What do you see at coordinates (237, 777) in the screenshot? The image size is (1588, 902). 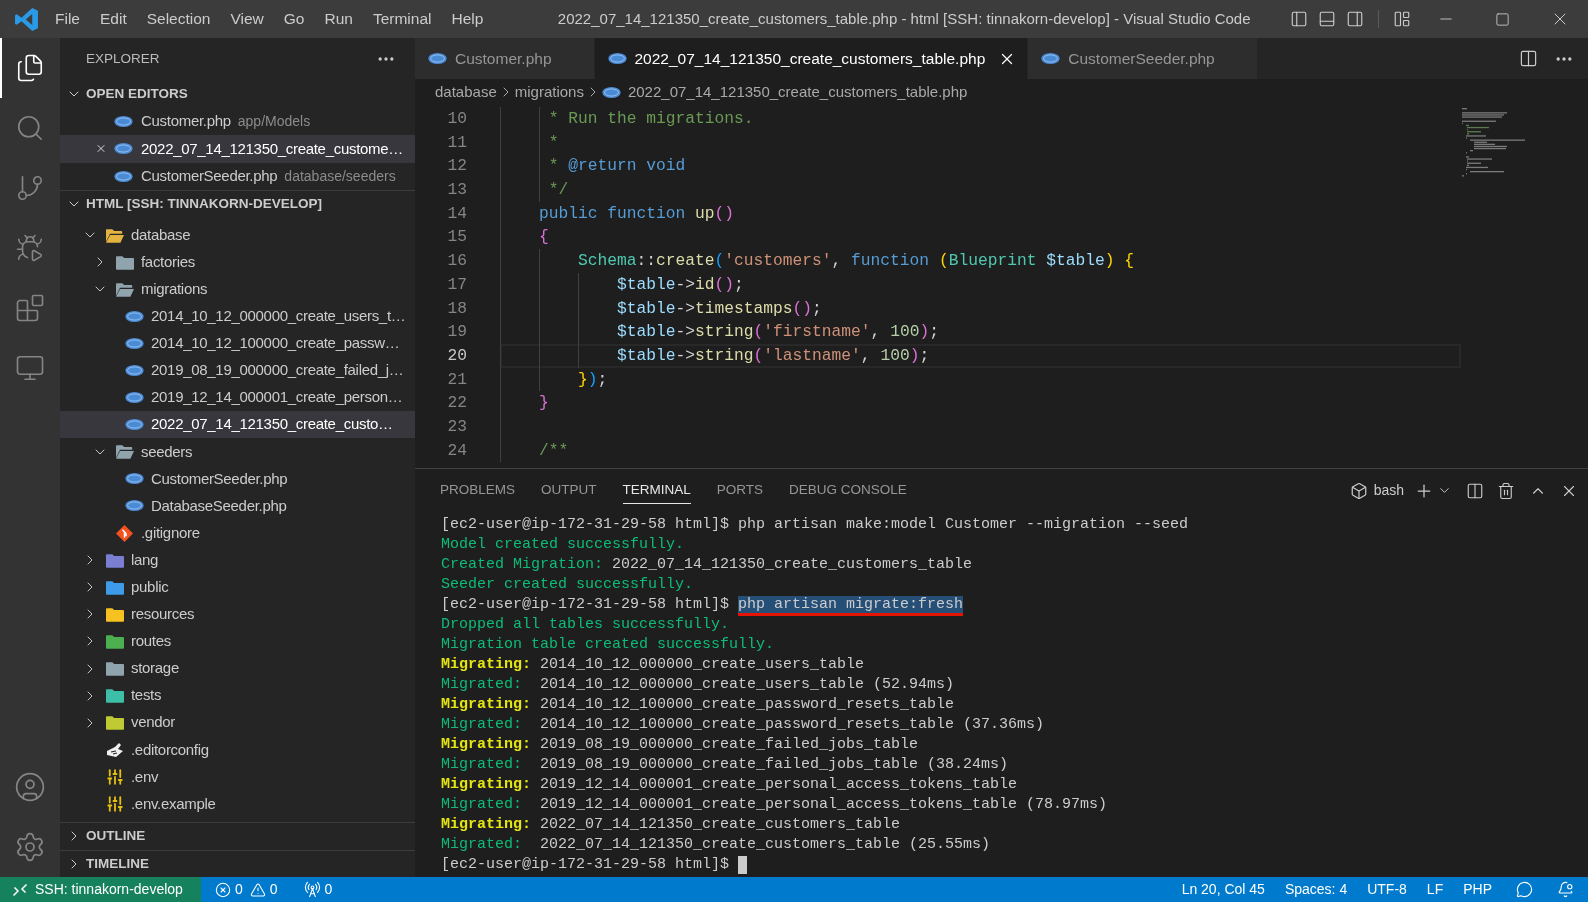 I see `tree-item: .env` at bounding box center [237, 777].